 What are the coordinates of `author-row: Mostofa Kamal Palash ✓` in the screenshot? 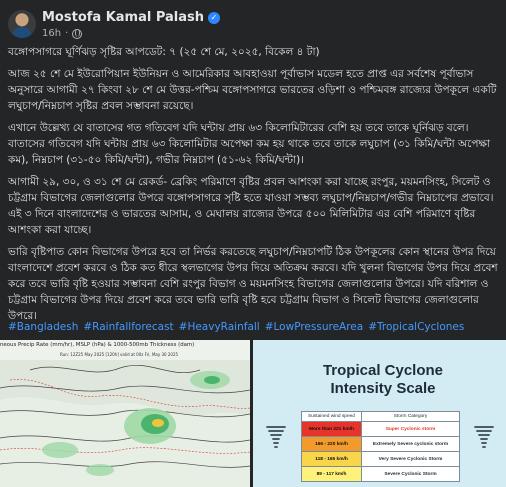 It's located at (131, 17).